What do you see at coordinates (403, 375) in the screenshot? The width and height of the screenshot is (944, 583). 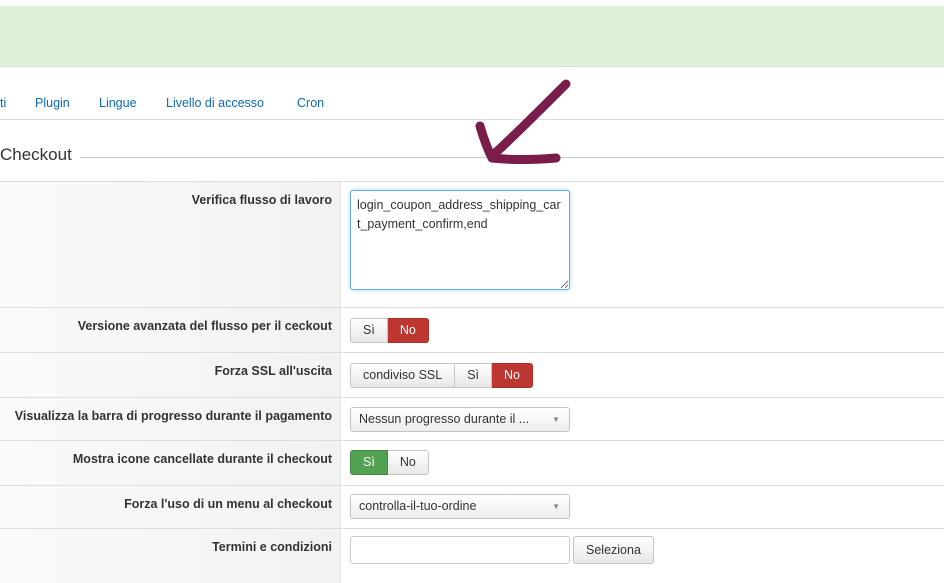 I see `force-ssl-shared-button: condiviso SSL` at bounding box center [403, 375].